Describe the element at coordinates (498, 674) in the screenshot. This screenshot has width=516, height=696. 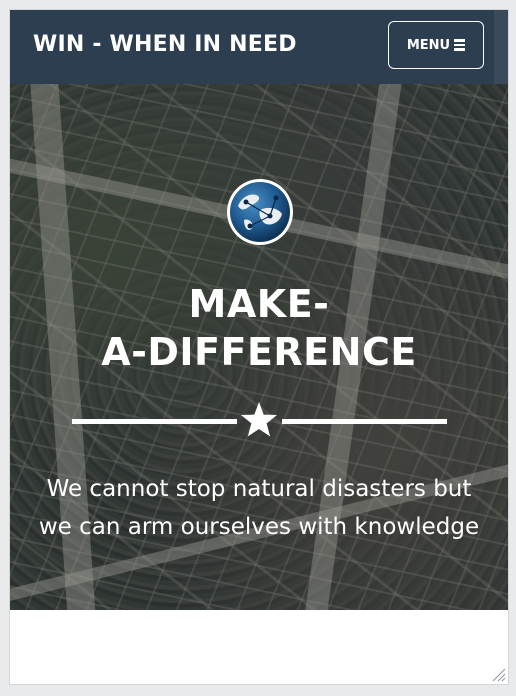
I see `resize-grip-icon` at that location.